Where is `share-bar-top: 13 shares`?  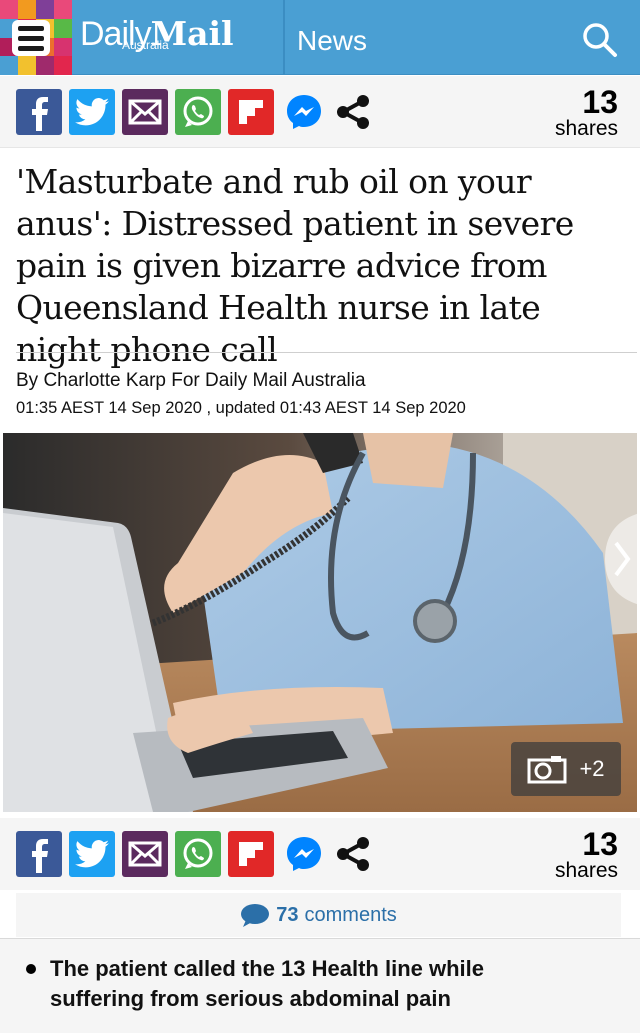
share-bar-top: 13 shares is located at coordinates (320, 112).